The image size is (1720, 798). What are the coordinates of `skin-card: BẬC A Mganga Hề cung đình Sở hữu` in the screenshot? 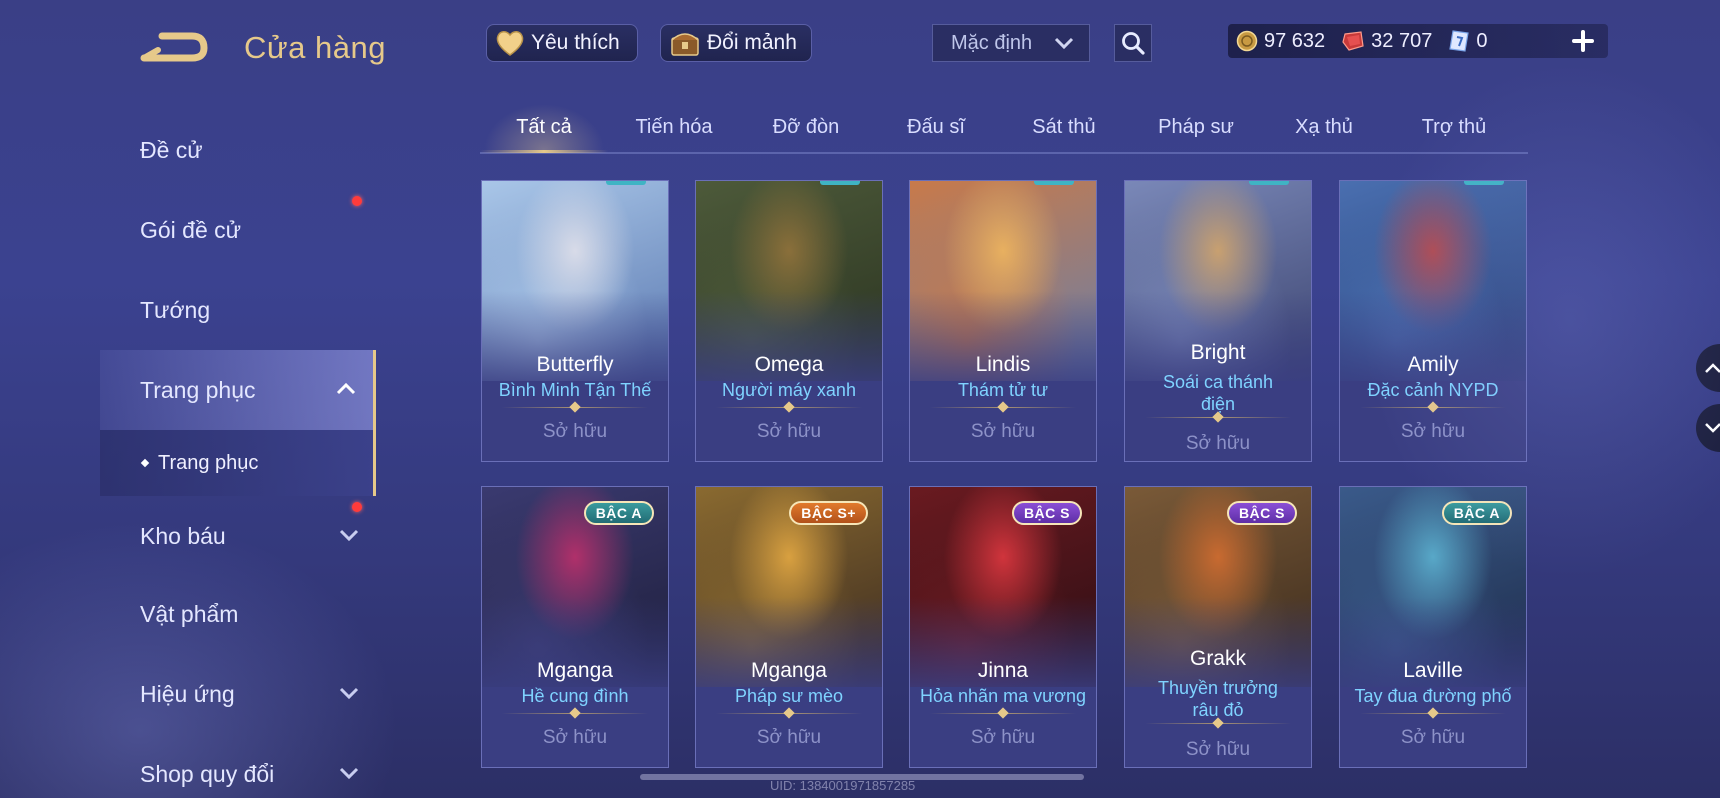 It's located at (575, 627).